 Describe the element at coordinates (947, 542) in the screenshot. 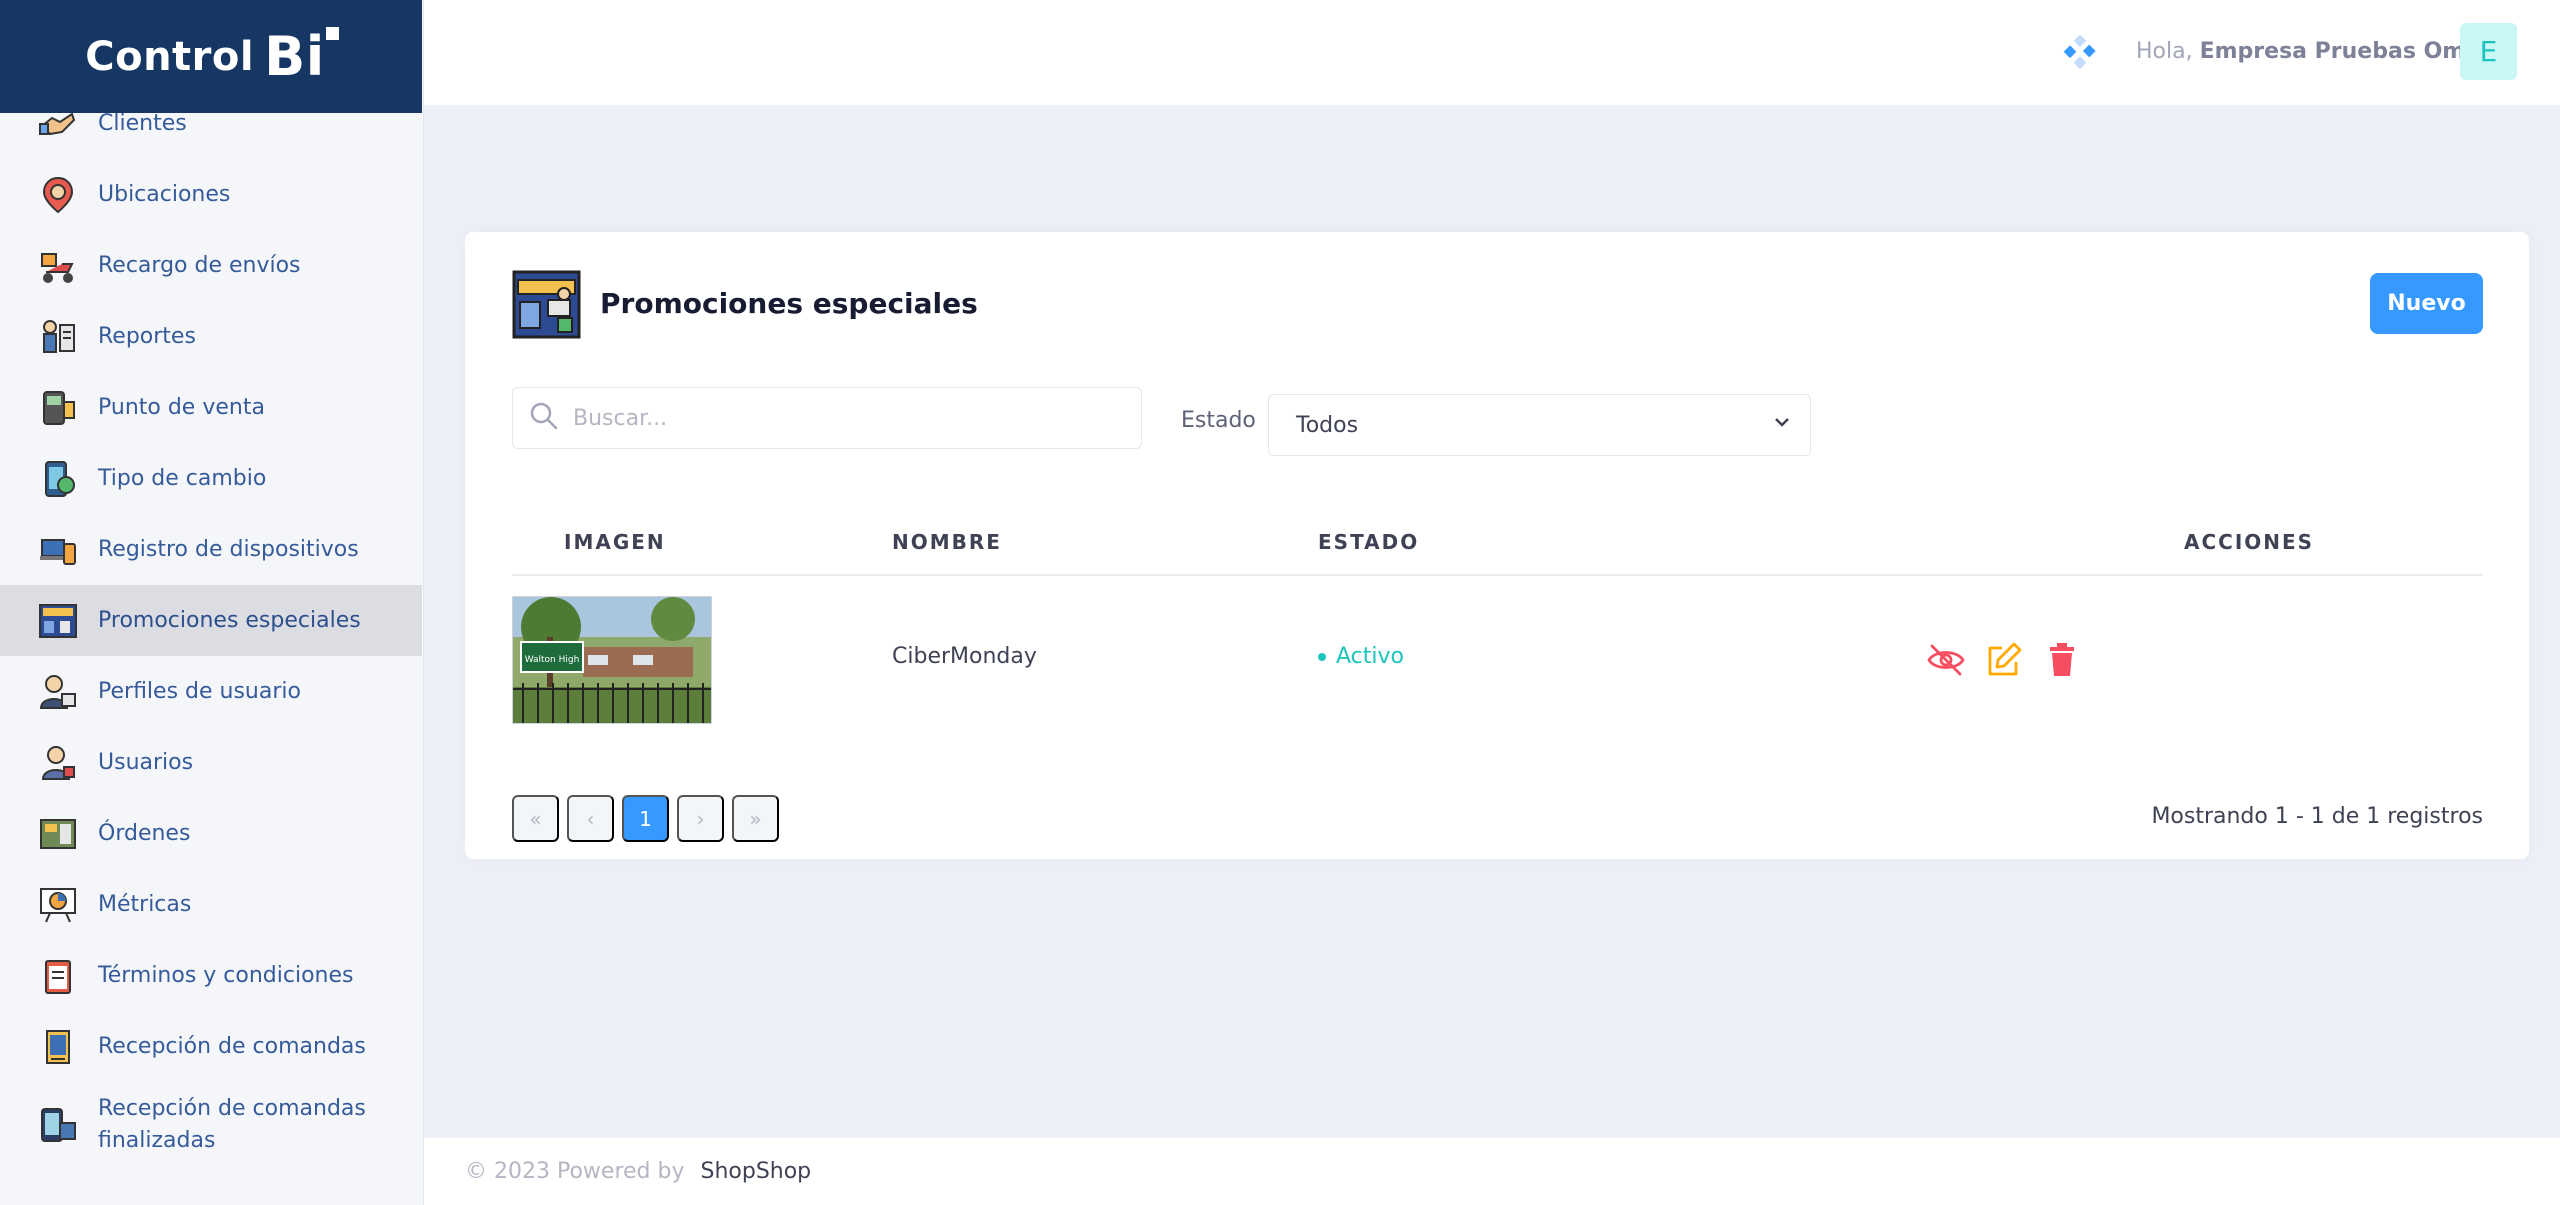

I see `column-header-nombre: NOMBRE` at that location.